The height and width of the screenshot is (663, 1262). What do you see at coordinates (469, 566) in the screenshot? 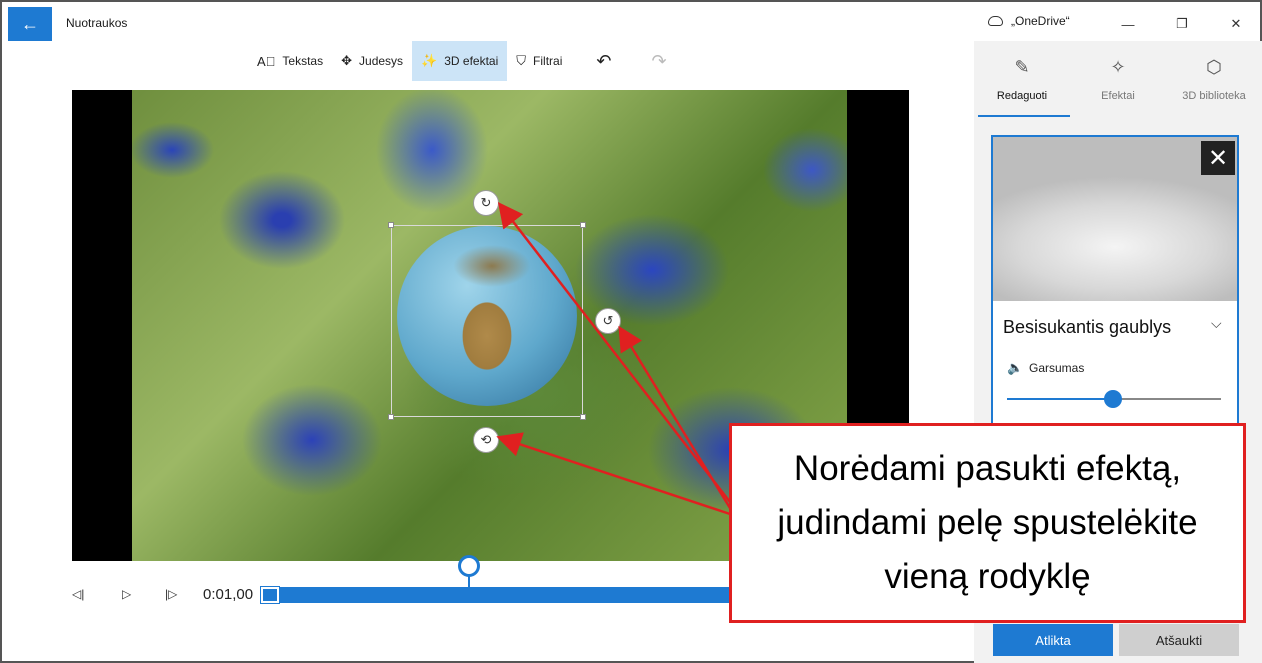
I see `playhead-knob` at bounding box center [469, 566].